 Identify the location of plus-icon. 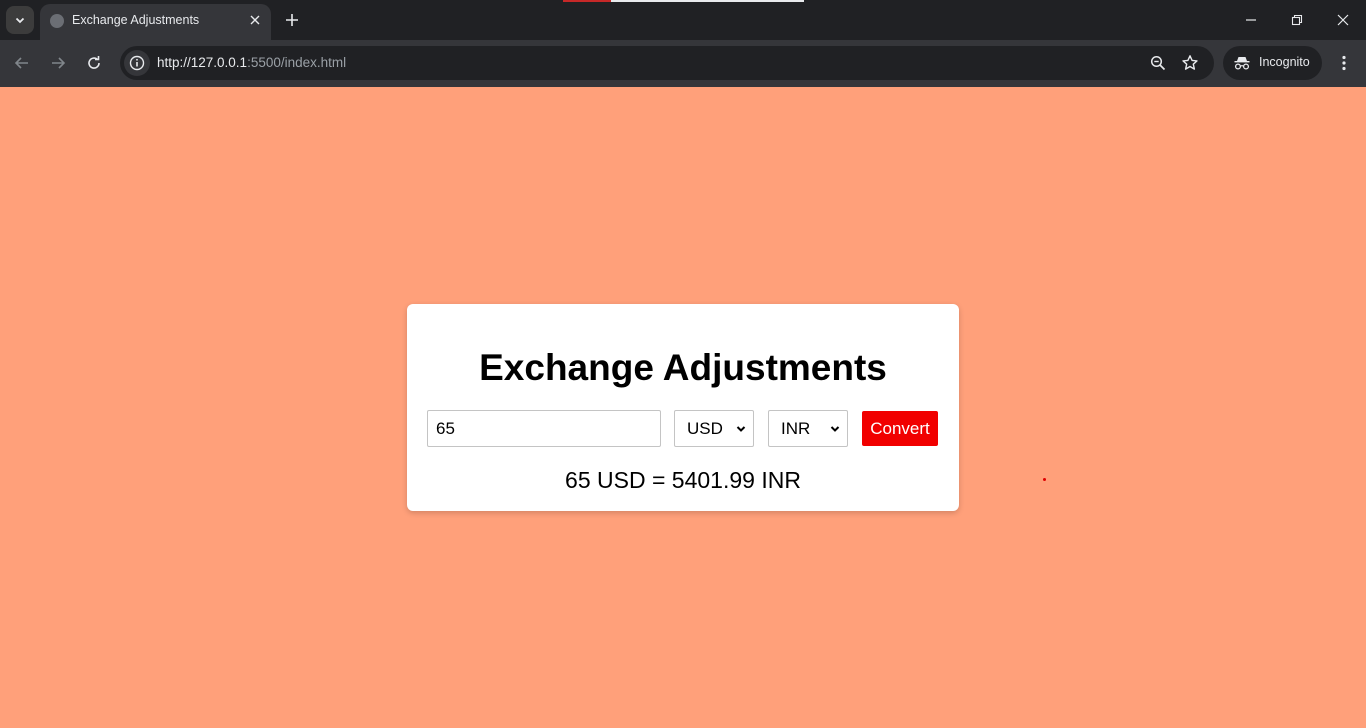
(292, 20).